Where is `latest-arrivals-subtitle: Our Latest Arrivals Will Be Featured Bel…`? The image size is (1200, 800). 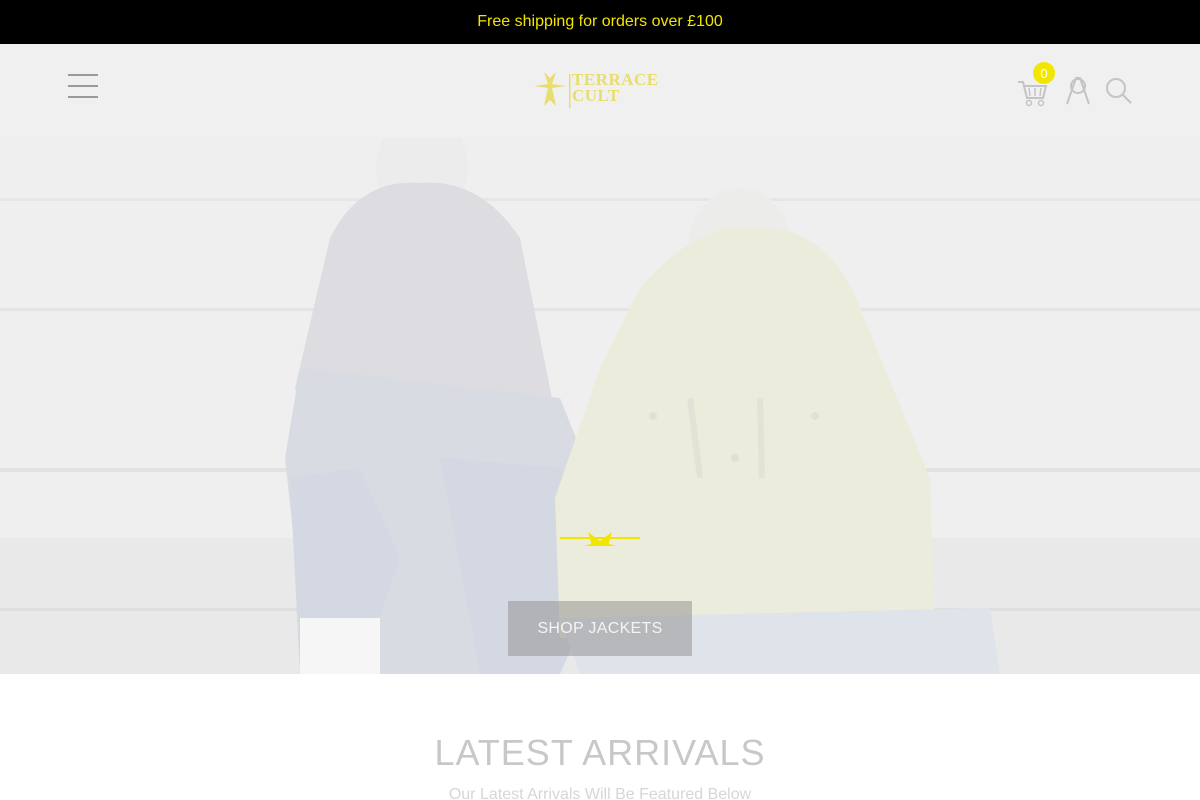
latest-arrivals-subtitle: Our Latest Arrivals Will Be Featured Bel… is located at coordinates (600, 793).